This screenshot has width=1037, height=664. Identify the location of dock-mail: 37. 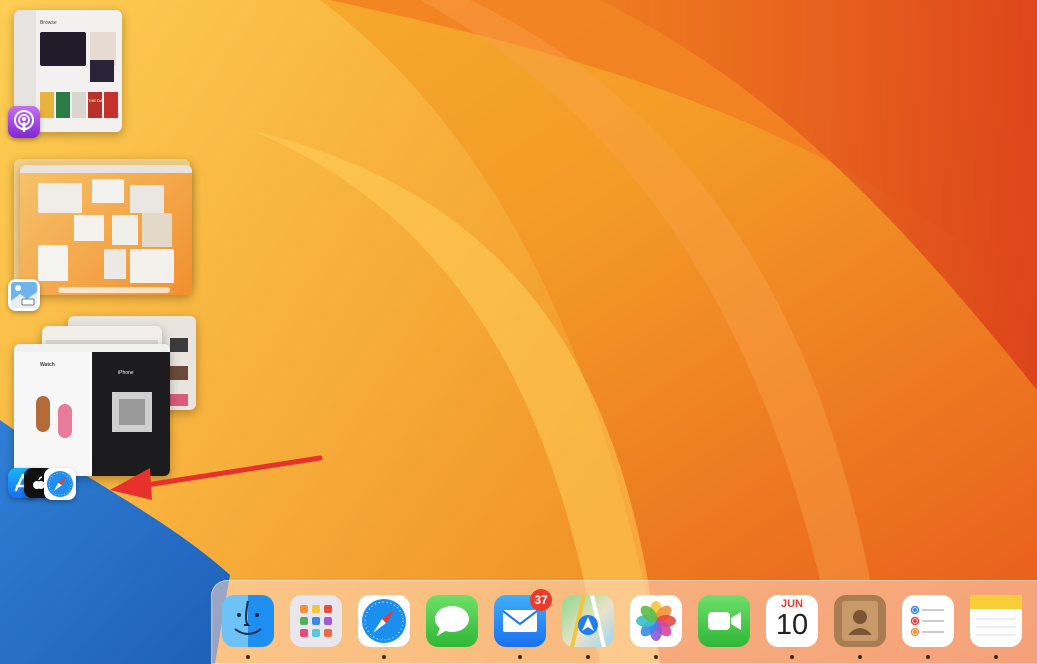
(523, 618).